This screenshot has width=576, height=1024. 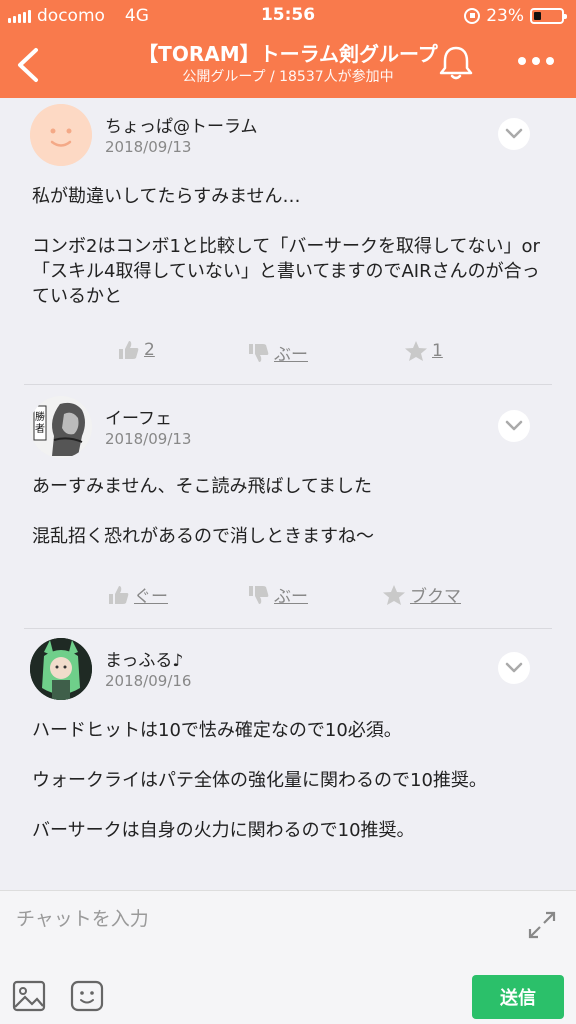 I want to click on character-avatar-icon, so click(x=61, y=669).